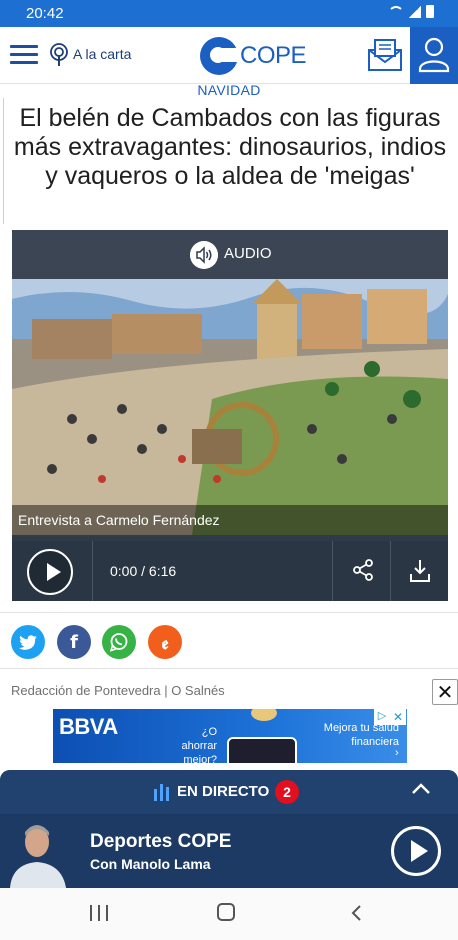 This screenshot has width=458, height=940. What do you see at coordinates (88, 726) in the screenshot?
I see `ad-brand: BBVA` at bounding box center [88, 726].